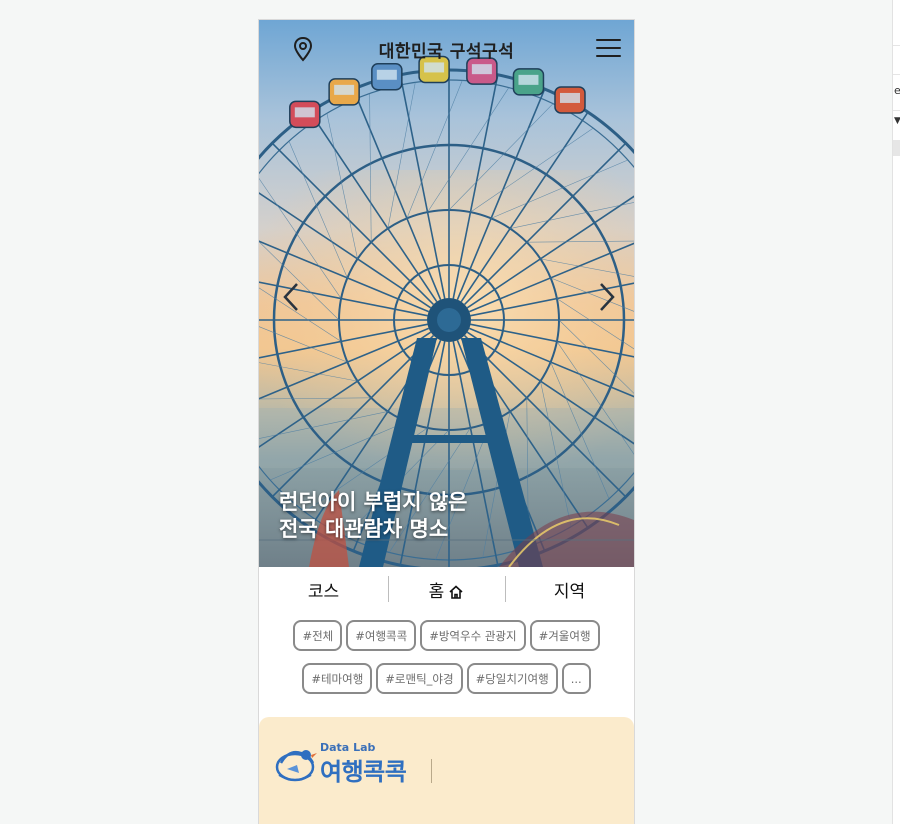 This screenshot has width=900, height=824. What do you see at coordinates (897, 121) in the screenshot?
I see `side-dropdown-icon: ▼` at bounding box center [897, 121].